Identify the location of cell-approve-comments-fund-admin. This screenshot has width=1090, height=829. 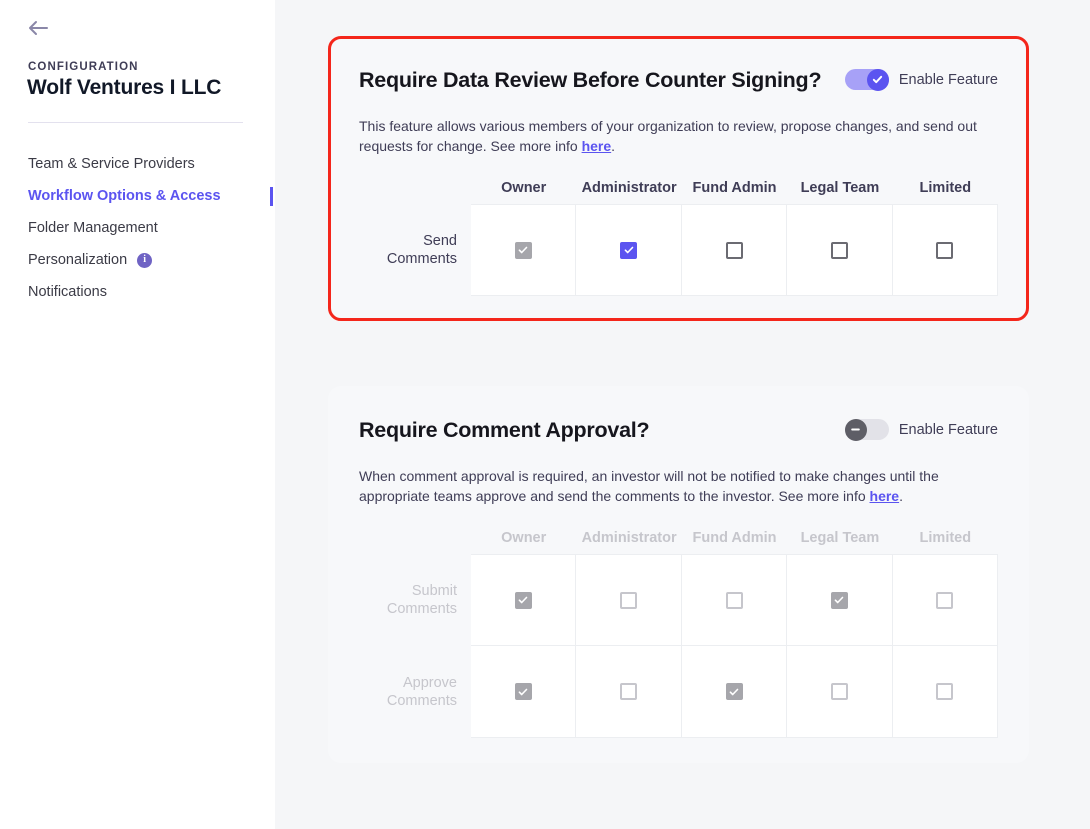
(734, 692).